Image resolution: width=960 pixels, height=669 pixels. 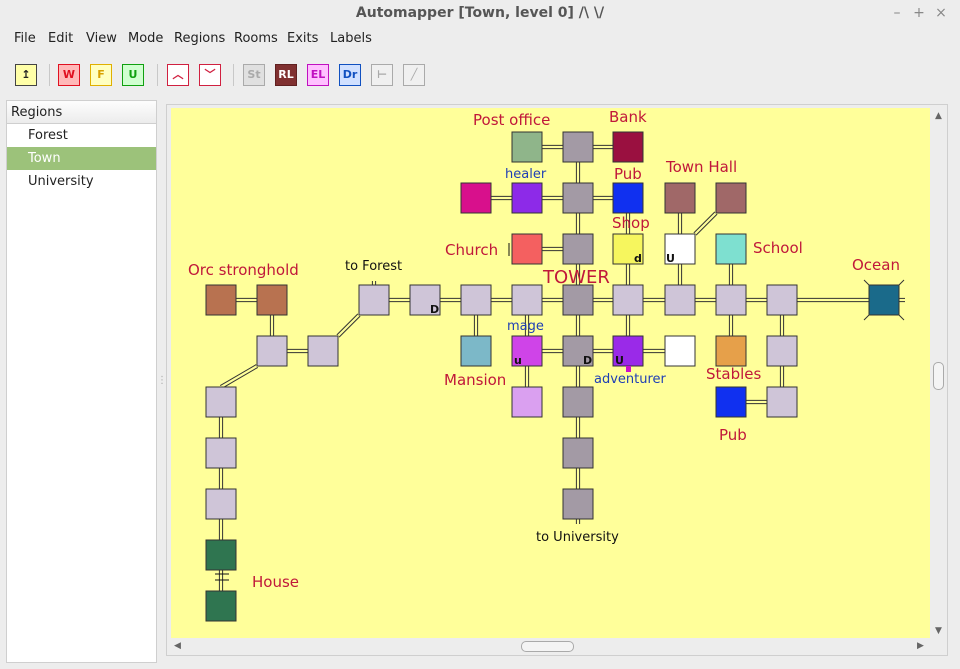 I want to click on menu-edit: Edit, so click(x=60, y=39).